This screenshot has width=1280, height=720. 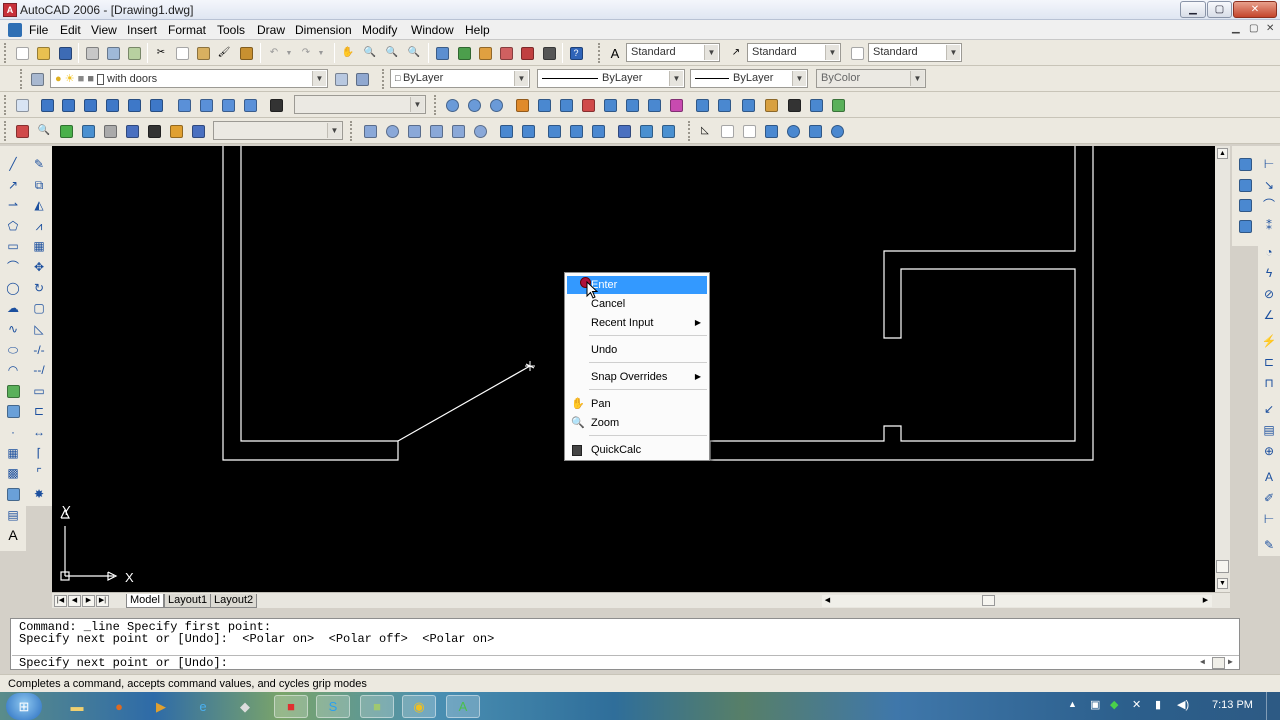 I want to click on tab-layout1: Layout1, so click(x=188, y=601).